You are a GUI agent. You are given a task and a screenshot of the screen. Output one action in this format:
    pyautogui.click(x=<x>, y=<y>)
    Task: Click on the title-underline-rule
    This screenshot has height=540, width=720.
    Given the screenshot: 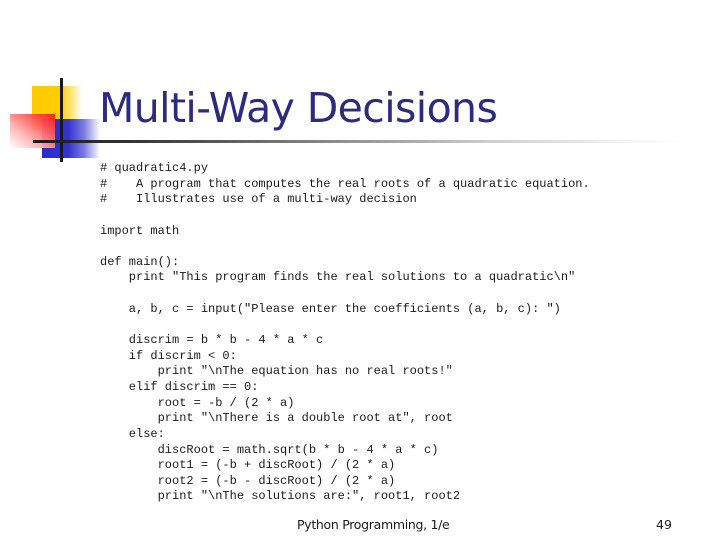 What is the action you would take?
    pyautogui.click(x=358, y=141)
    